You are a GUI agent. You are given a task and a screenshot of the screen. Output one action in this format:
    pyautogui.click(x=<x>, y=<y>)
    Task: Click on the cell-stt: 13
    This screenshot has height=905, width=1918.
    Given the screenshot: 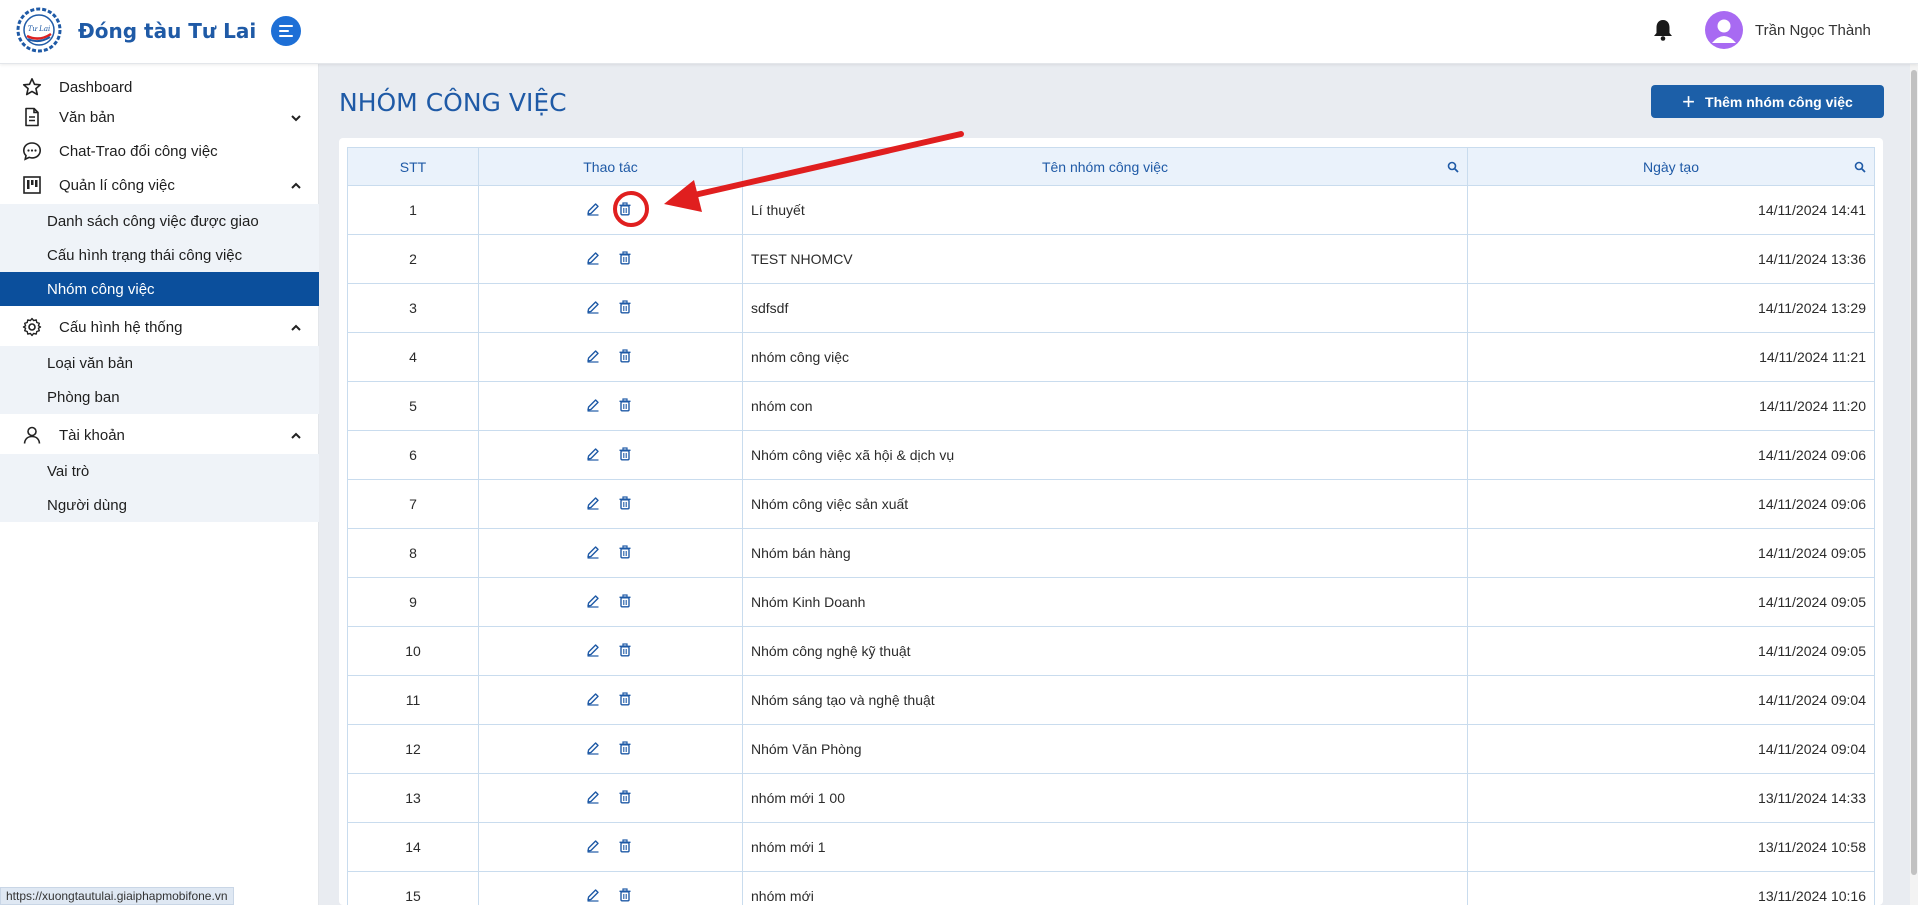 What is the action you would take?
    pyautogui.click(x=413, y=798)
    